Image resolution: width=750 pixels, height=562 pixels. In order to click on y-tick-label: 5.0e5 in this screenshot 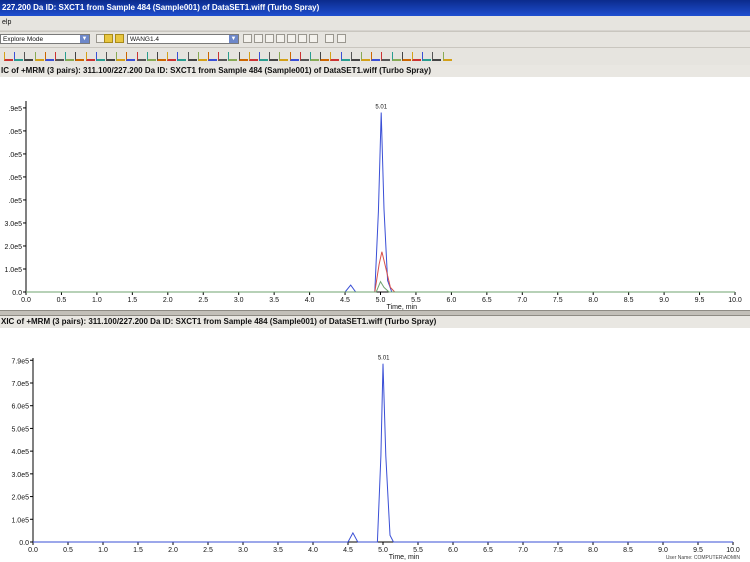, I will do `click(20, 429)`.